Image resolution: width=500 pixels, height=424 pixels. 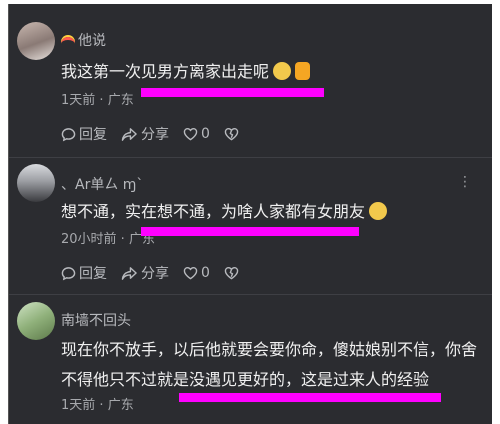 What do you see at coordinates (465, 182) in the screenshot?
I see `more-icon: ⋮` at bounding box center [465, 182].